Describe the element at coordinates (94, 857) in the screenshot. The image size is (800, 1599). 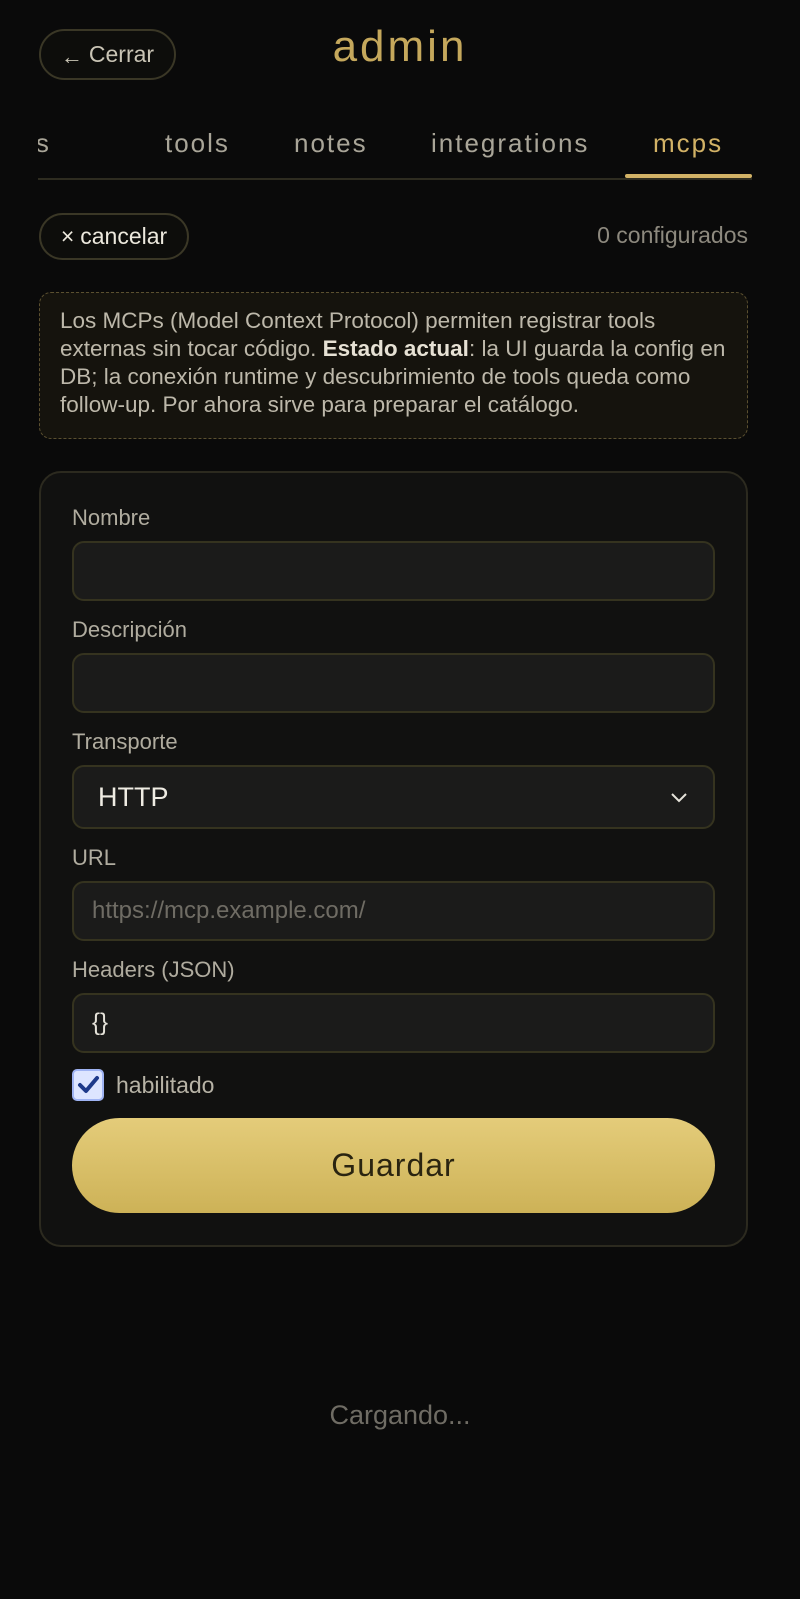
I see `url-label: URL` at that location.